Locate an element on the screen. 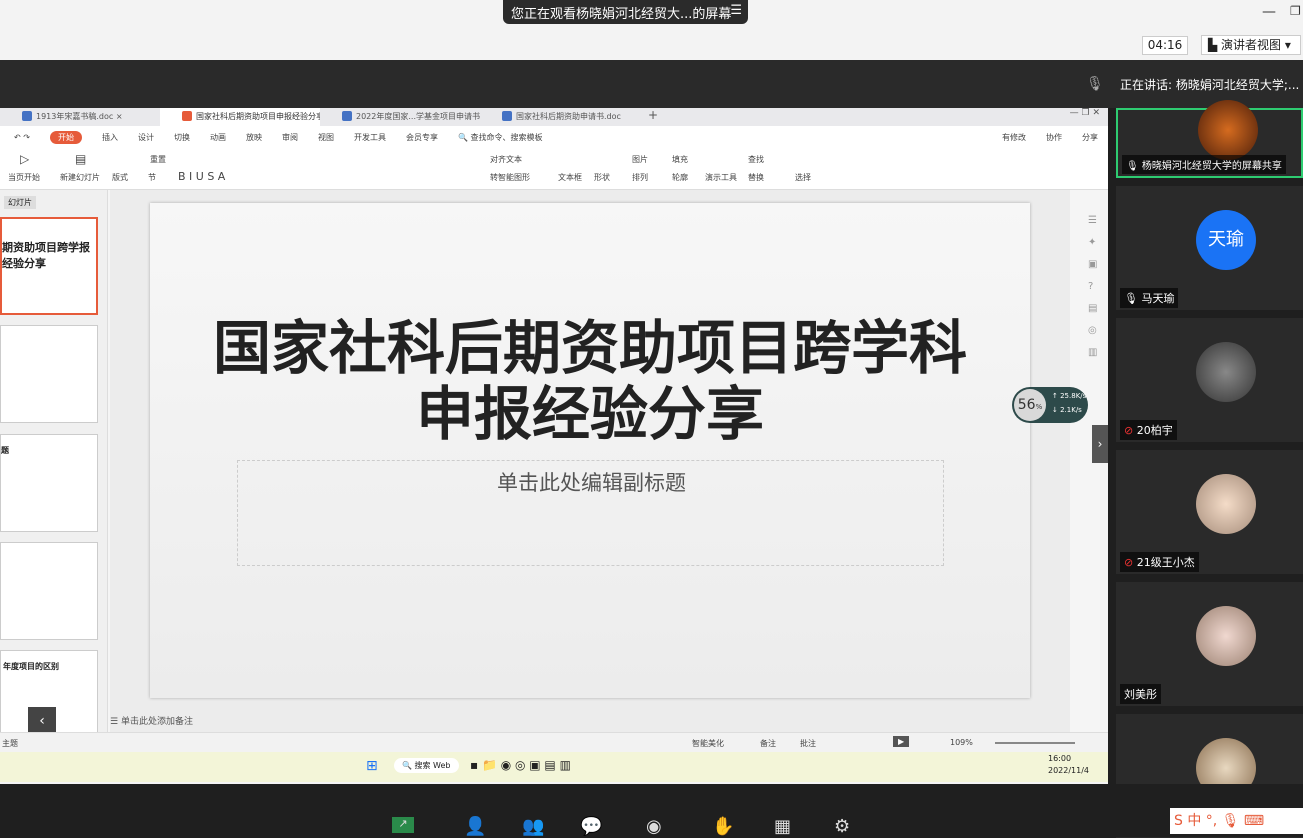  slideshow-play-icon: ▶ is located at coordinates (901, 741).